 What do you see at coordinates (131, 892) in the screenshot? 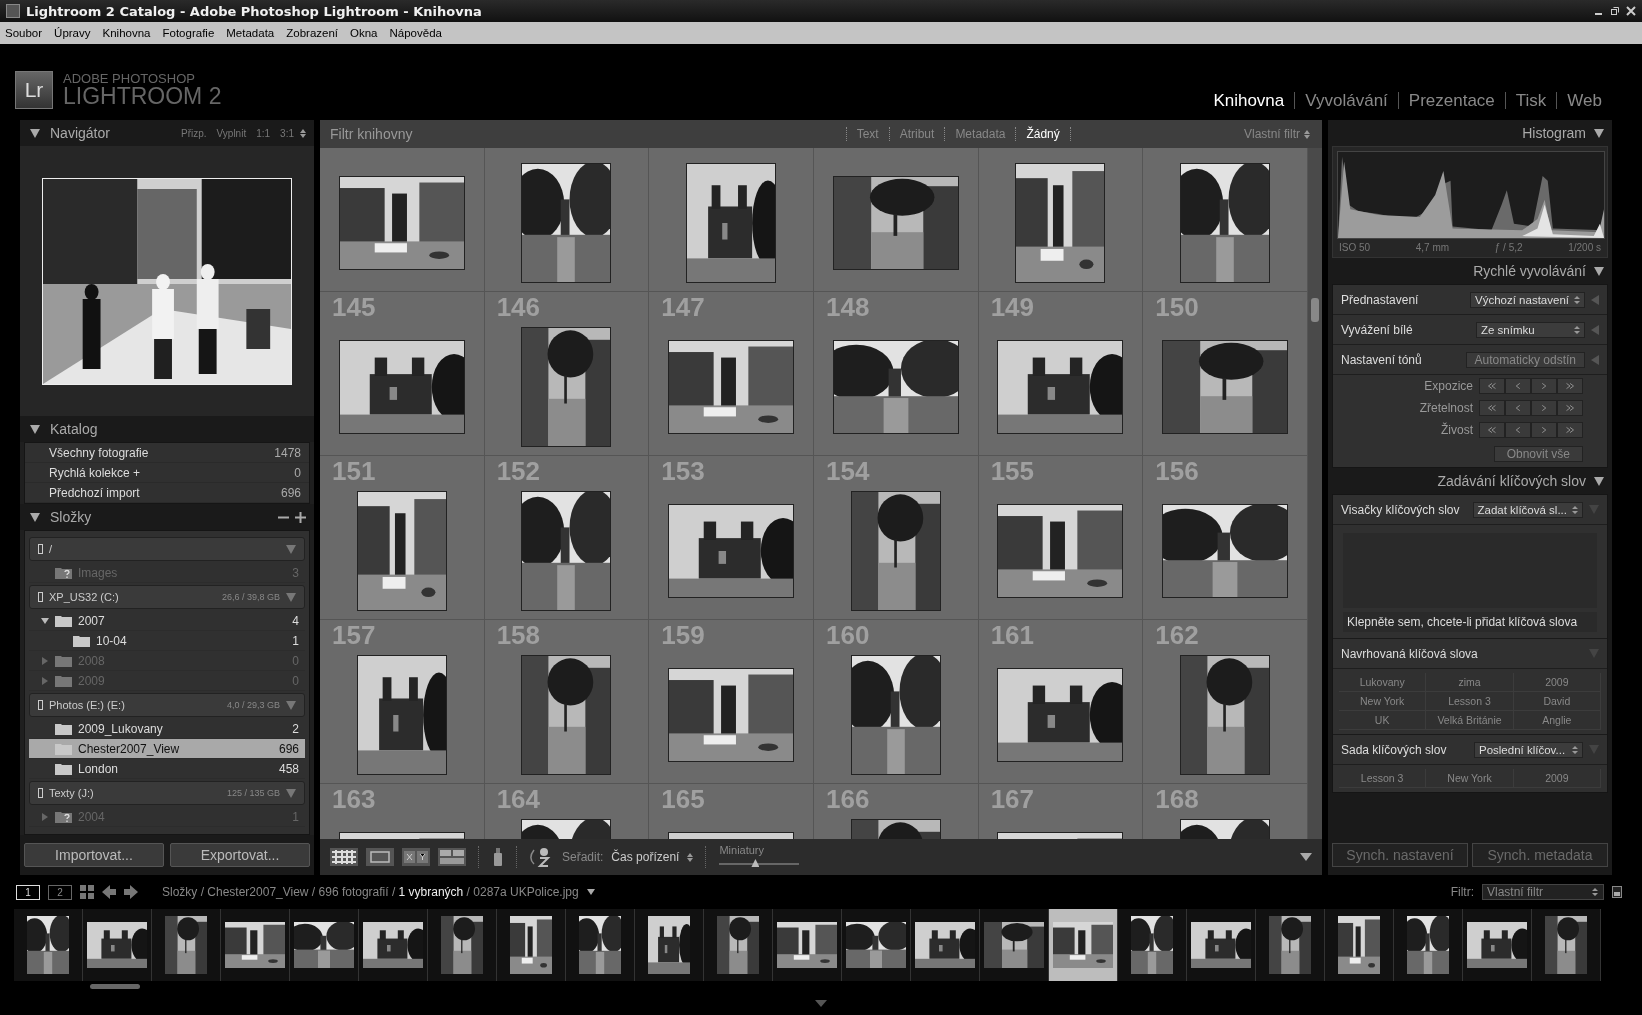
I see `forward-icon` at bounding box center [131, 892].